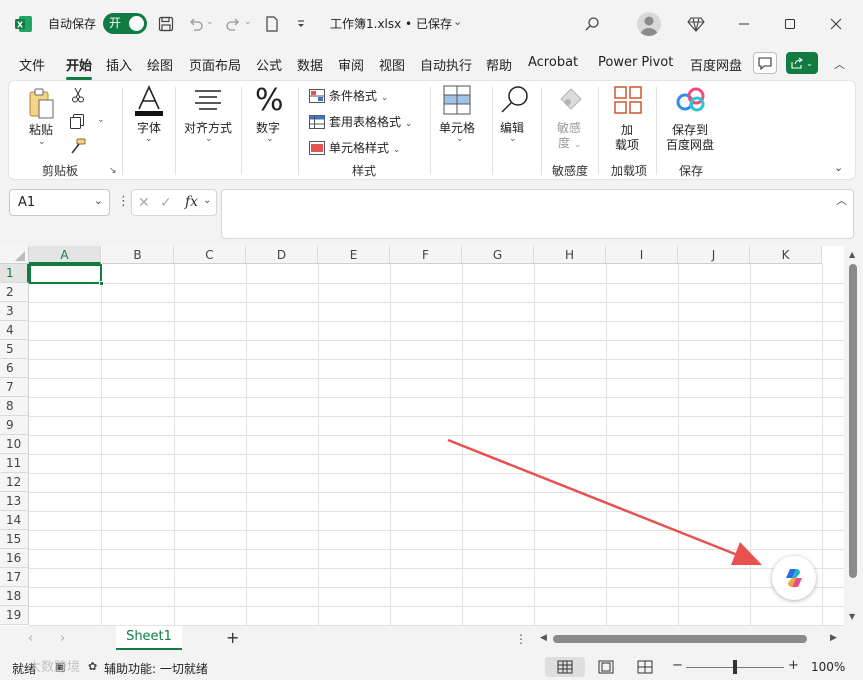  What do you see at coordinates (78, 96) in the screenshot?
I see `cut-icon` at bounding box center [78, 96].